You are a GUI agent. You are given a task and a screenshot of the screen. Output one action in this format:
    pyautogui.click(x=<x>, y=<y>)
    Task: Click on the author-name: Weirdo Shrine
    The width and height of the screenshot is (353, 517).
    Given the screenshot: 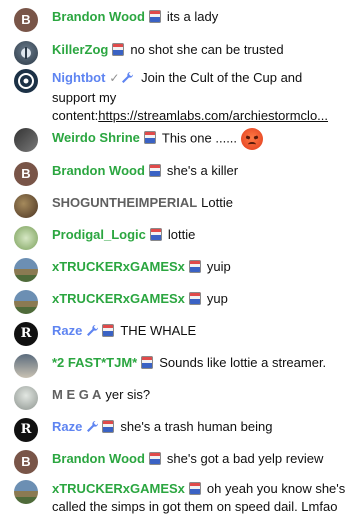 What is the action you would take?
    pyautogui.click(x=96, y=137)
    